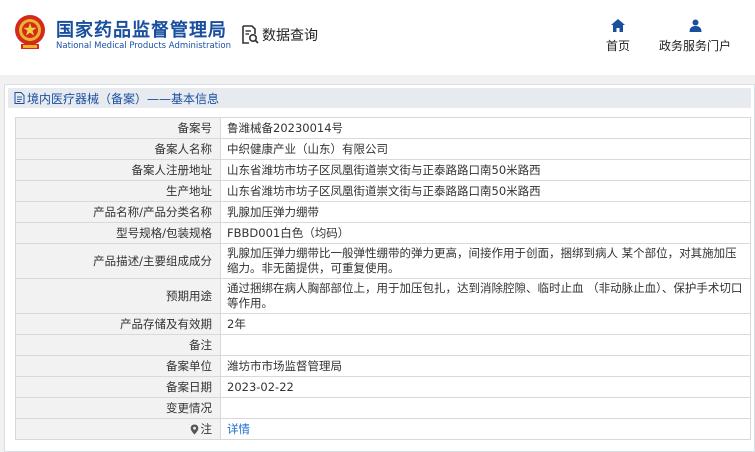  Describe the element at coordinates (618, 25) in the screenshot. I see `home-icon` at that location.